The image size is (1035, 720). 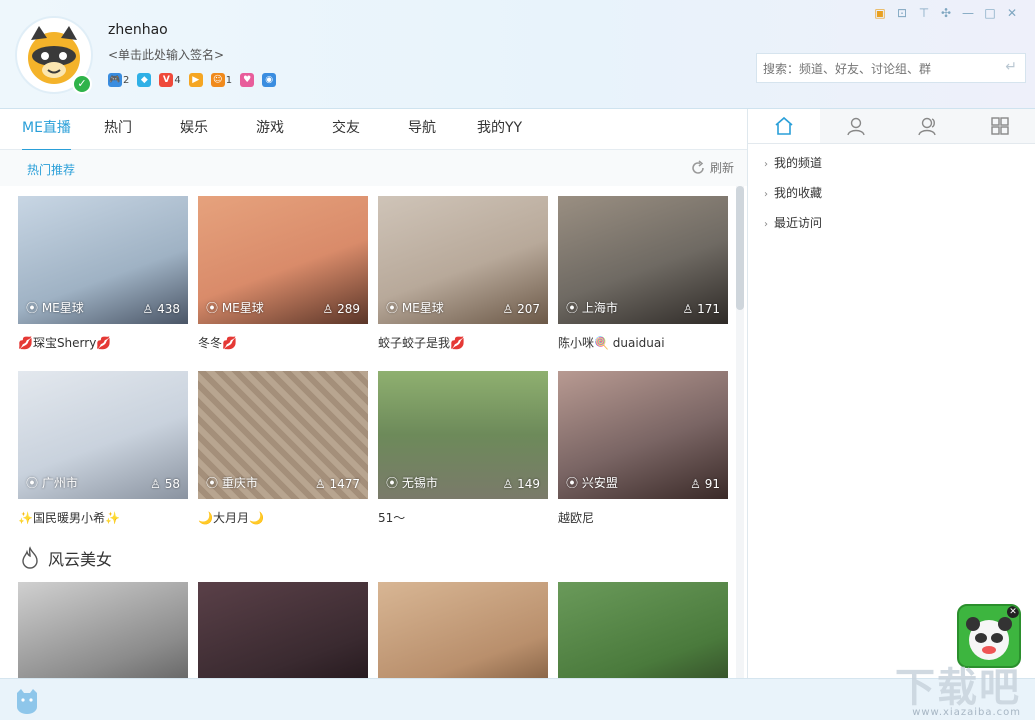 I want to click on main-tabs: ME直播 热门 娱乐 游戏 交友 导航 我的YY, so click(x=373, y=130).